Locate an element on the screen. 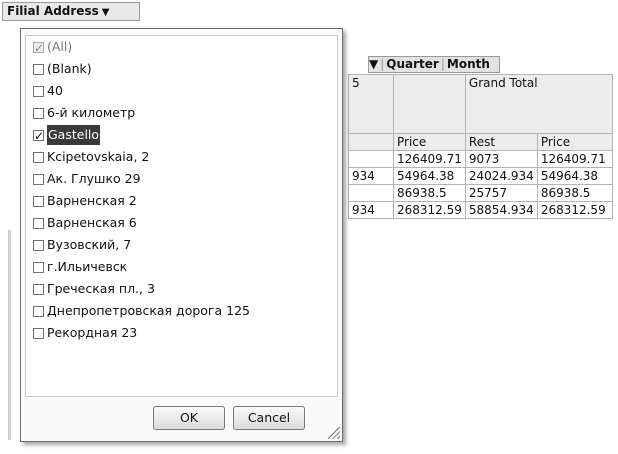 This screenshot has height=454, width=618. dropdown-arrow-icon: ▼ is located at coordinates (106, 12).